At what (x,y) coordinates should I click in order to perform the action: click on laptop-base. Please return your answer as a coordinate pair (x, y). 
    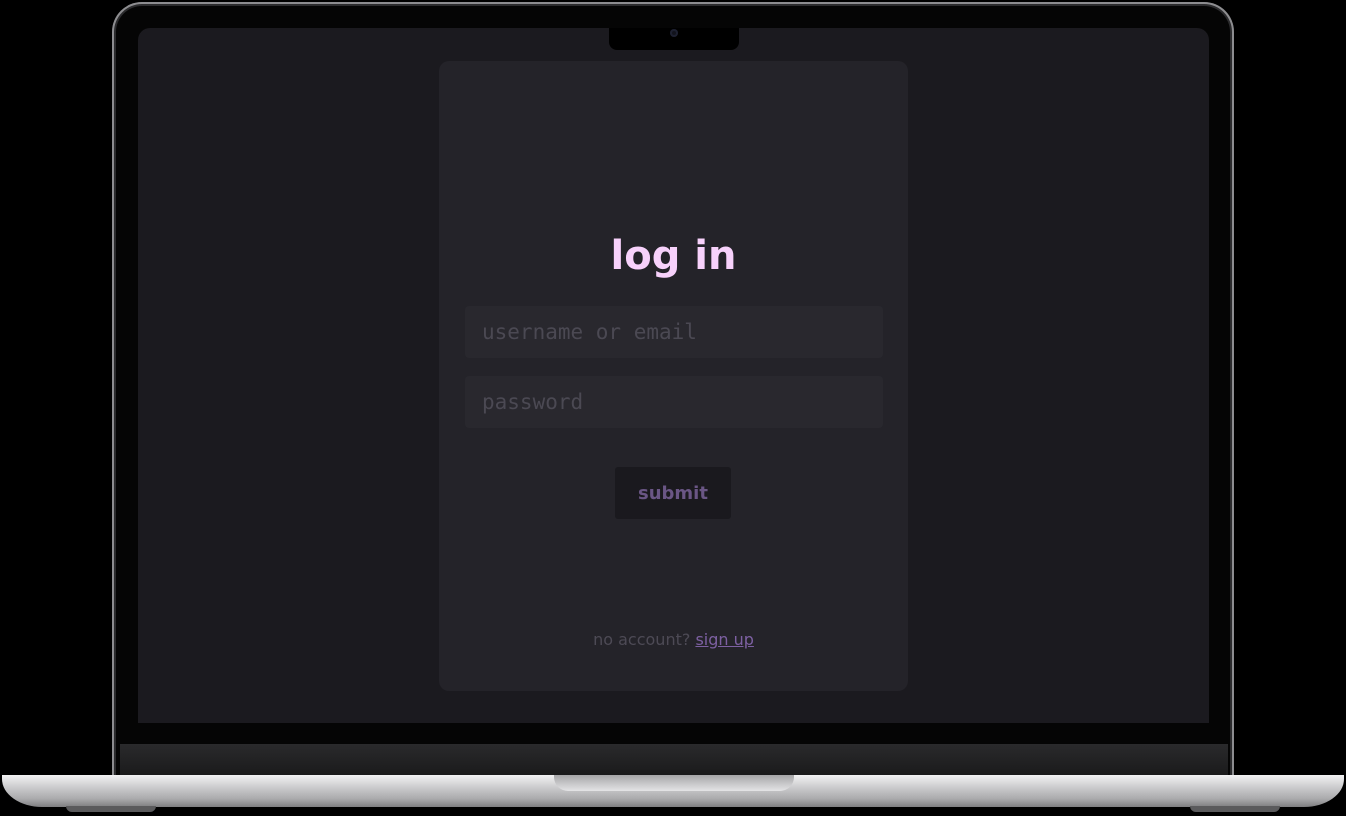
    Looking at the image, I should click on (673, 791).